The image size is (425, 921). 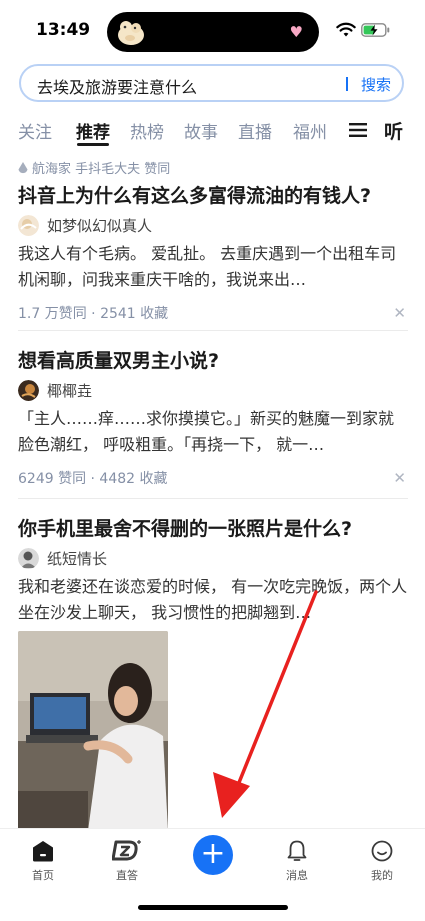 What do you see at coordinates (35, 130) in the screenshot?
I see `tab-follow: 关注` at bounding box center [35, 130].